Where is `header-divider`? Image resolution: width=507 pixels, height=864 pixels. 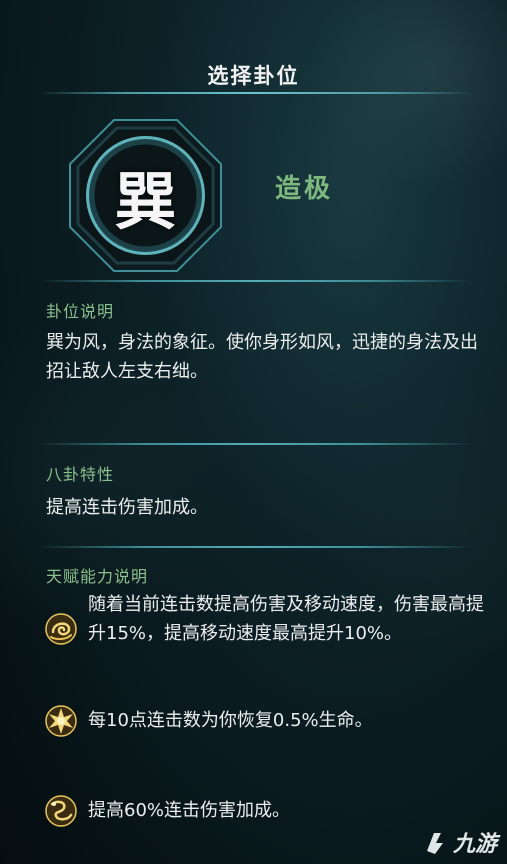
header-divider is located at coordinates (255, 93).